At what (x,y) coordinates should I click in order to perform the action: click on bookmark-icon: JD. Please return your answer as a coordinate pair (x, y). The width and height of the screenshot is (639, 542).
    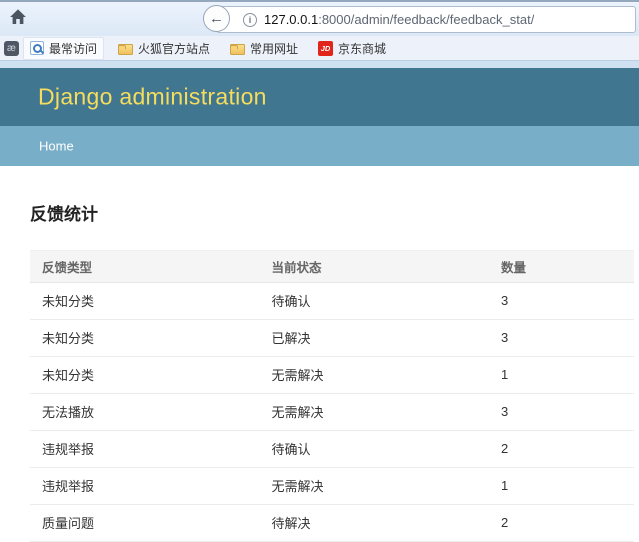
    Looking at the image, I should click on (326, 48).